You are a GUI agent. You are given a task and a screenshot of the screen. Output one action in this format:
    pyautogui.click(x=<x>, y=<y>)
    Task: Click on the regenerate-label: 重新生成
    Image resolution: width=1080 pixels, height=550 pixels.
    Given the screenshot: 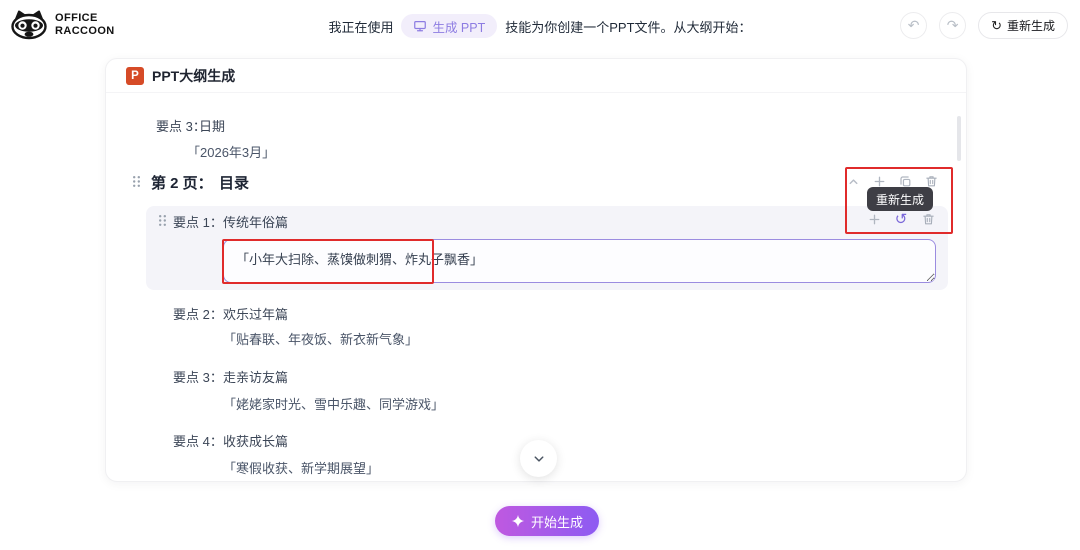 What is the action you would take?
    pyautogui.click(x=1030, y=26)
    